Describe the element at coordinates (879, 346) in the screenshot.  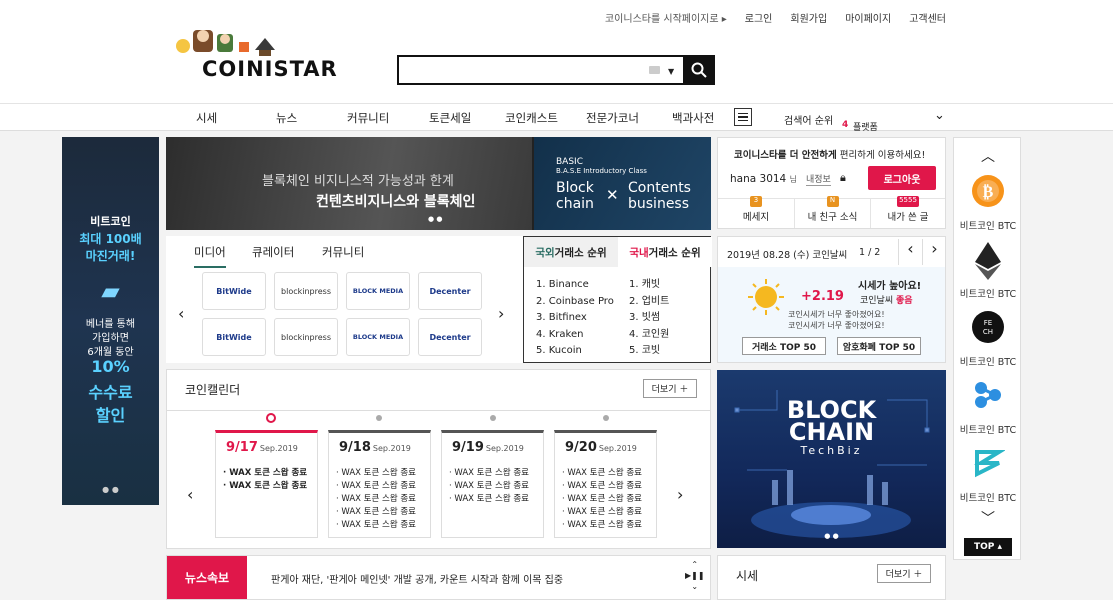
I see `crypto-top50-button: 암호화폐 TOP 50` at that location.